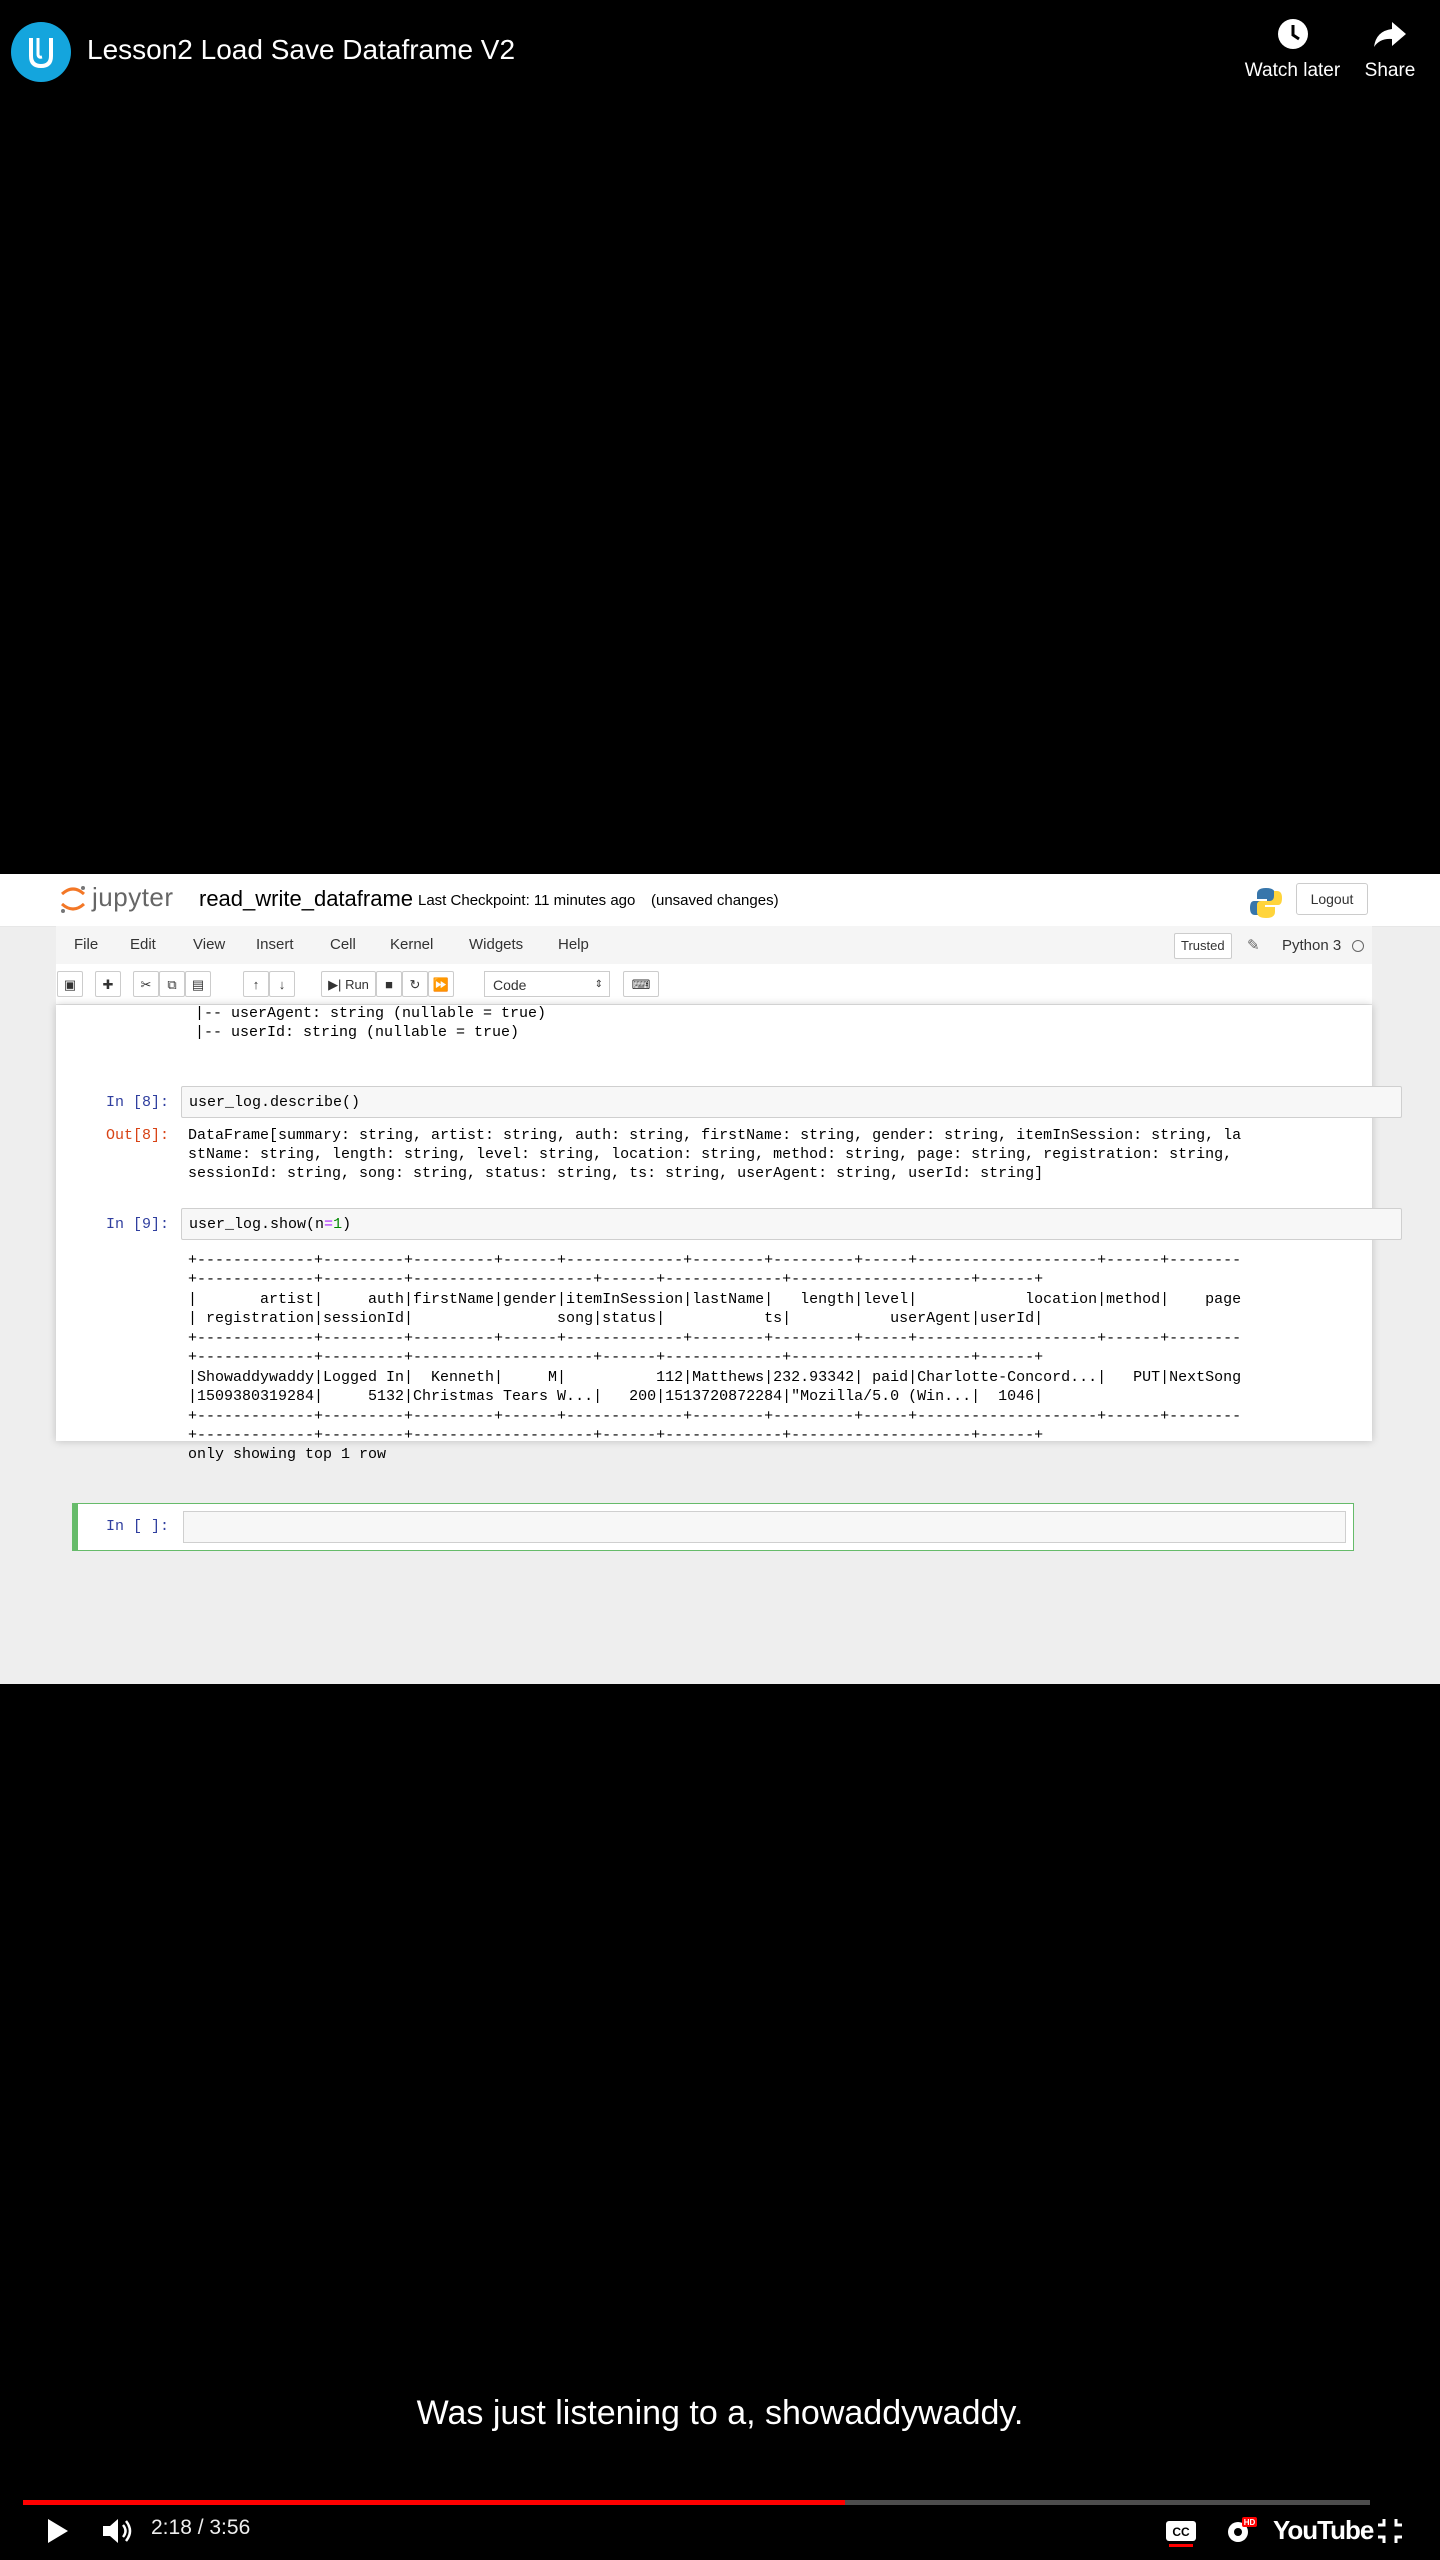 The width and height of the screenshot is (1440, 2560). I want to click on video-title: Lesson2 Load Save Dataframe V2, so click(301, 50).